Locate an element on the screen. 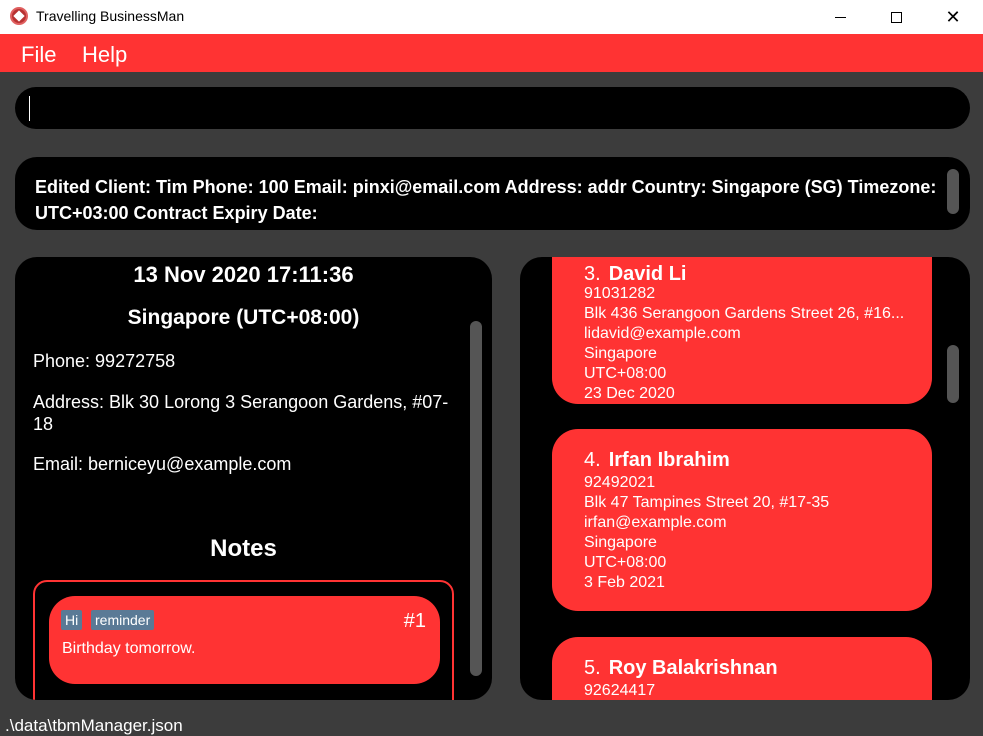 This screenshot has width=983, height=736. client-card: 5. Roy Balakrishnan 92624417 is located at coordinates (742, 668).